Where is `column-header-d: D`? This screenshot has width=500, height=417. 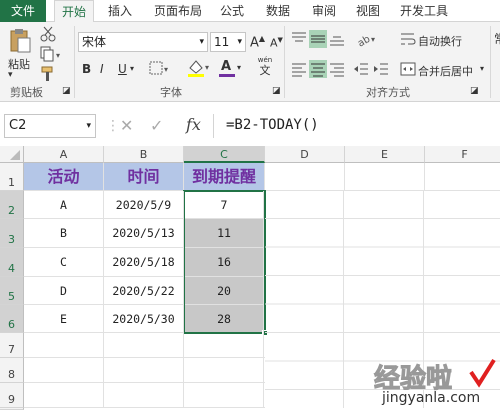
column-header-d: D is located at coordinates (305, 154).